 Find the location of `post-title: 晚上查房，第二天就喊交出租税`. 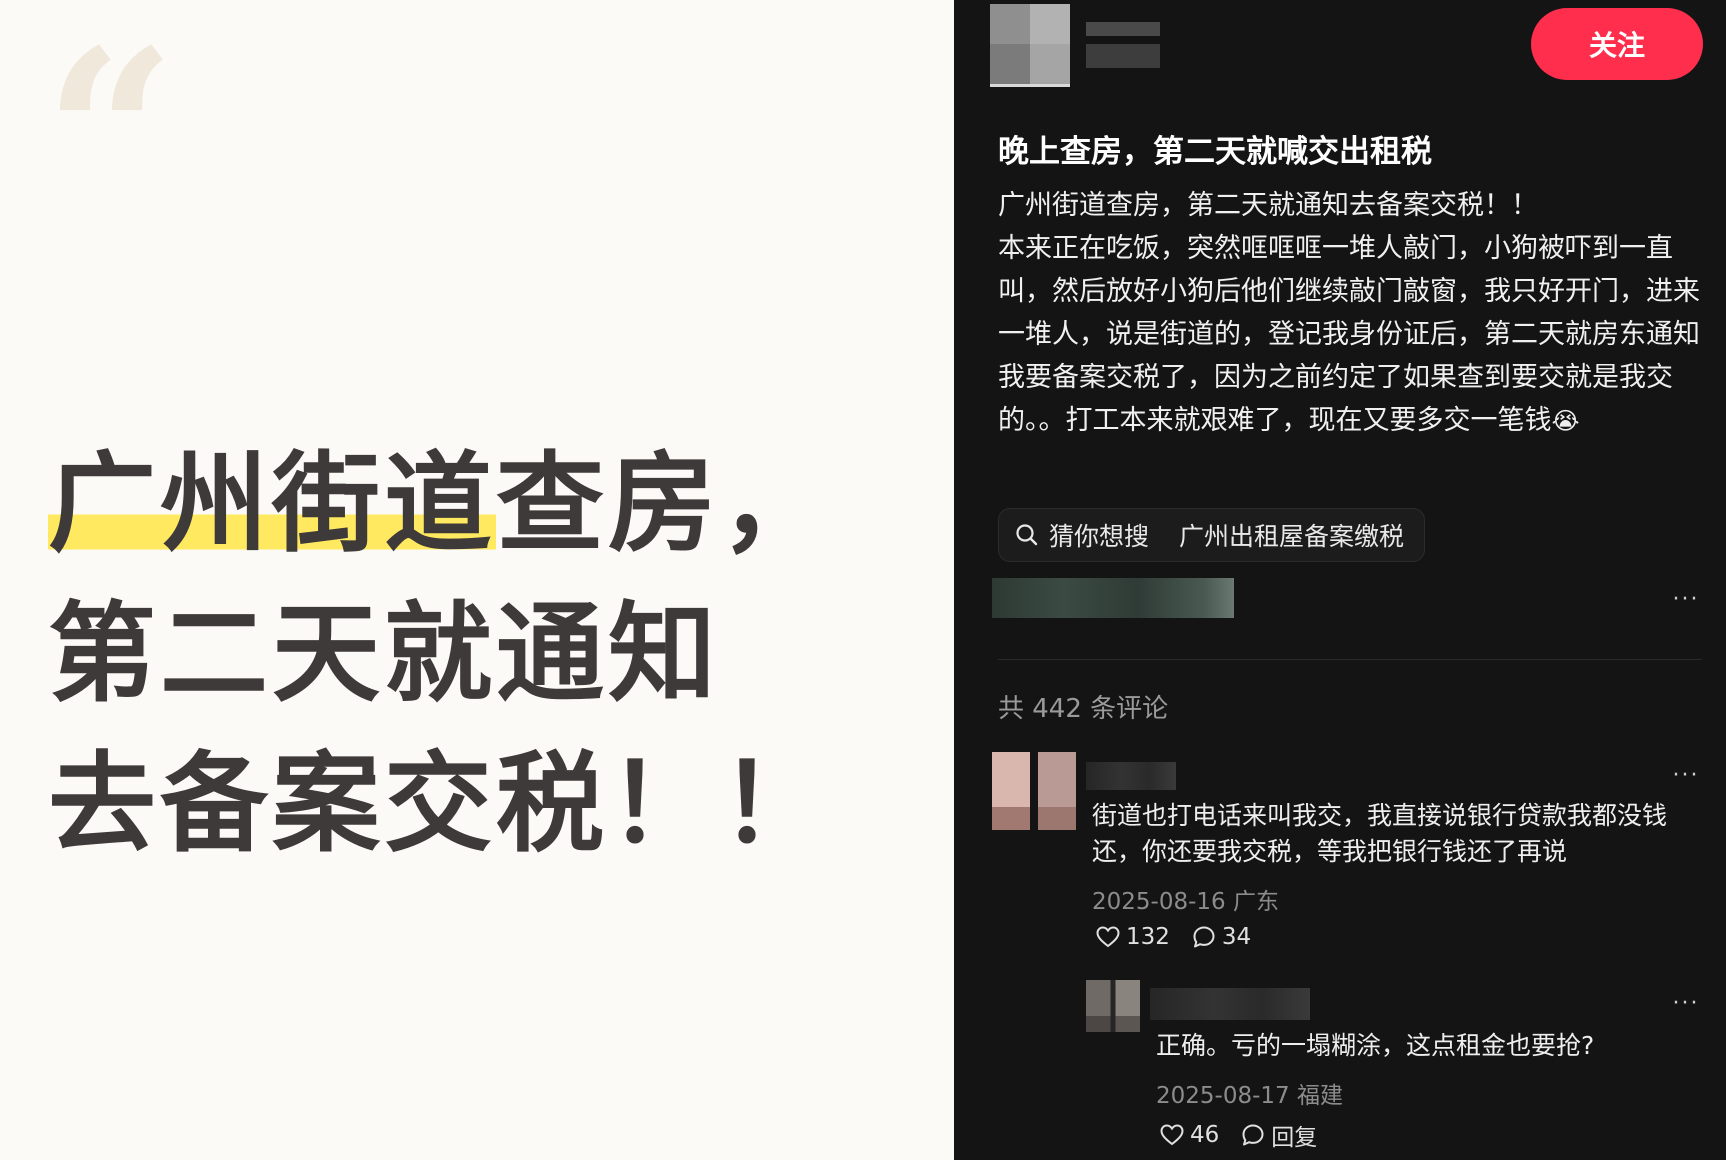

post-title: 晚上查房，第二天就喊交出租税 is located at coordinates (1215, 152).